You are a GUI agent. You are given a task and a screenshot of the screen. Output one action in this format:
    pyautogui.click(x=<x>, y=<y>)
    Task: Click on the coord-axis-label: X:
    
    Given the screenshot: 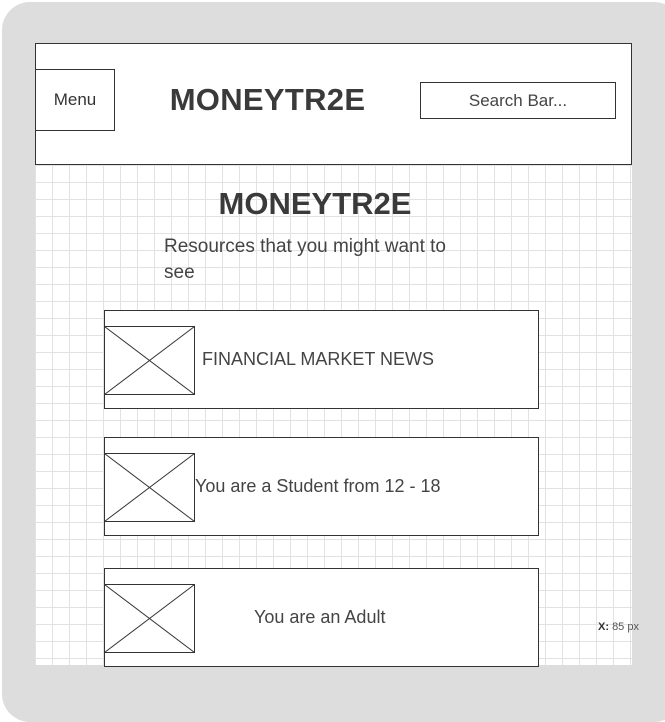 What is the action you would take?
    pyautogui.click(x=603, y=627)
    